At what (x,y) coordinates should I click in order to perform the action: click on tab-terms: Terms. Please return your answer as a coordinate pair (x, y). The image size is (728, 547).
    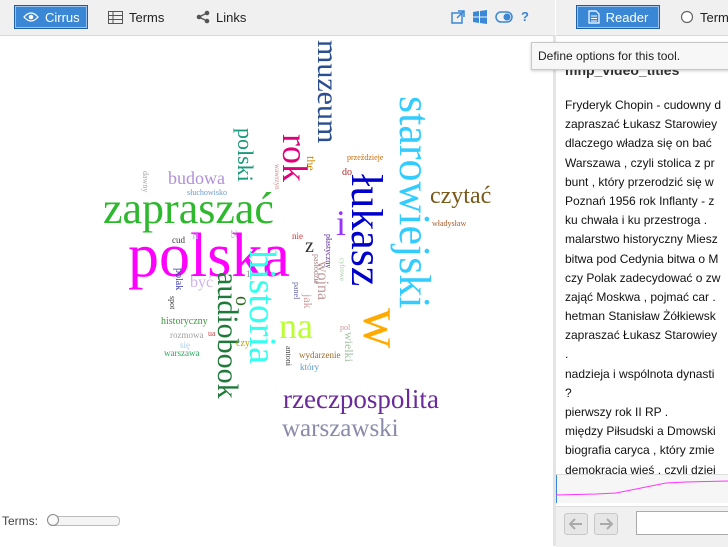
    Looking at the image, I should click on (136, 17).